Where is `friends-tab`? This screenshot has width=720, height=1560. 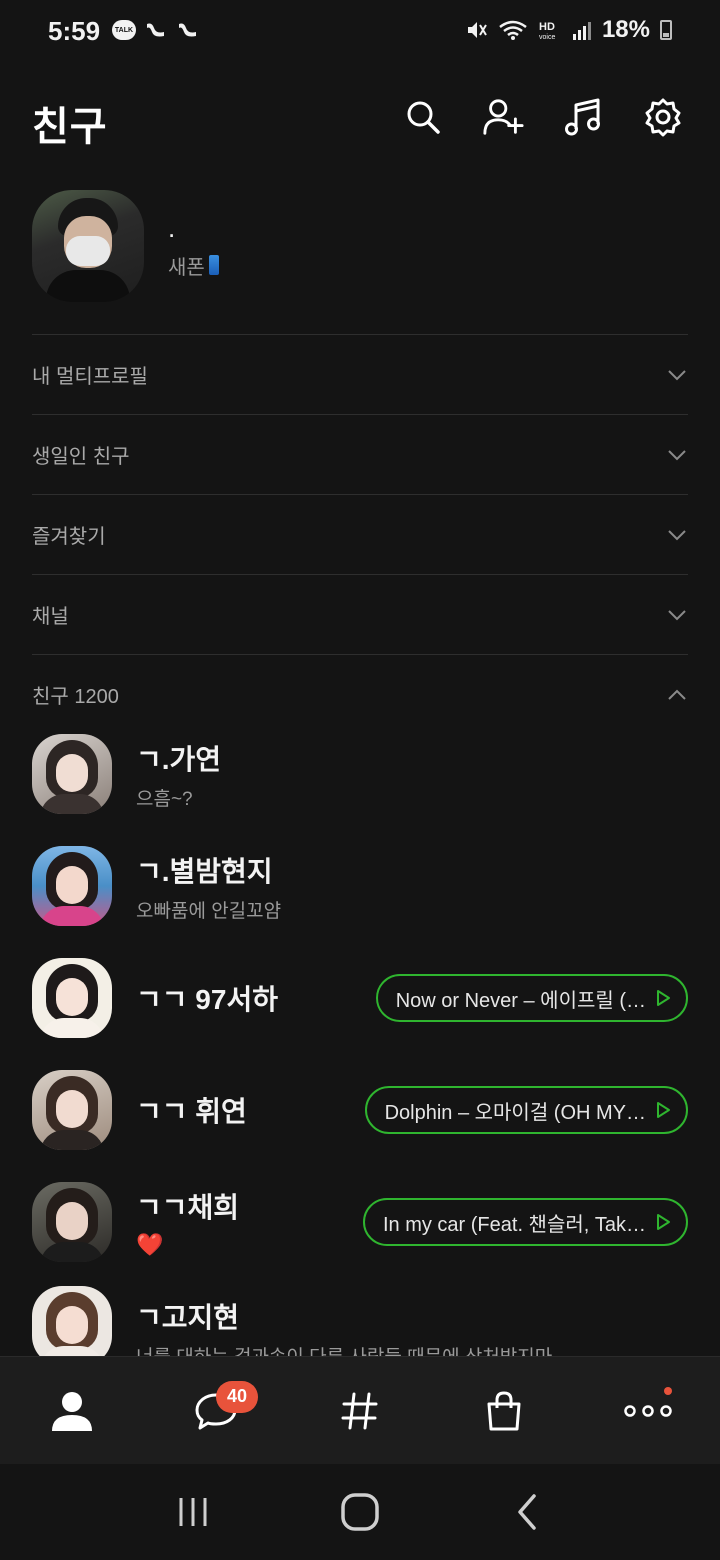 friends-tab is located at coordinates (72, 1411).